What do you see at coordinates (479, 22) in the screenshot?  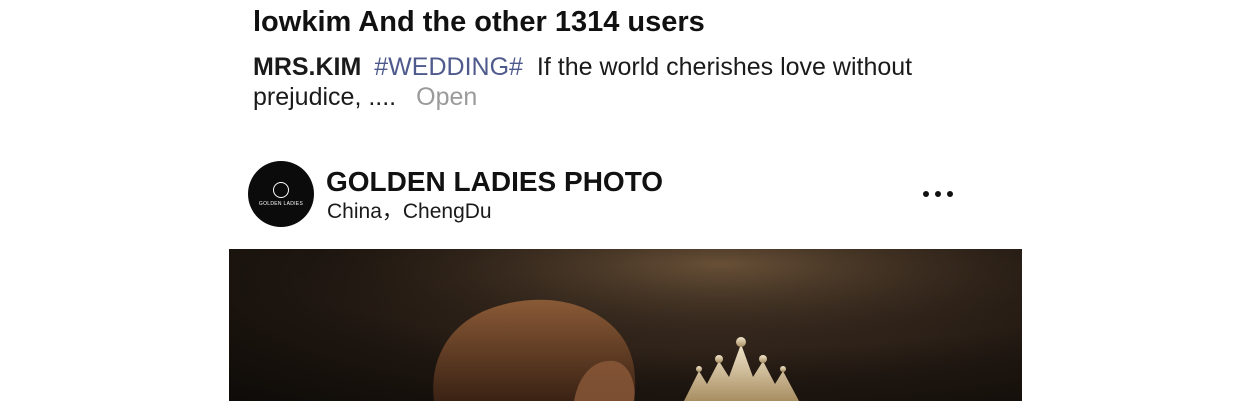 I see `likes-summary: lowkim And the other 1314 users` at bounding box center [479, 22].